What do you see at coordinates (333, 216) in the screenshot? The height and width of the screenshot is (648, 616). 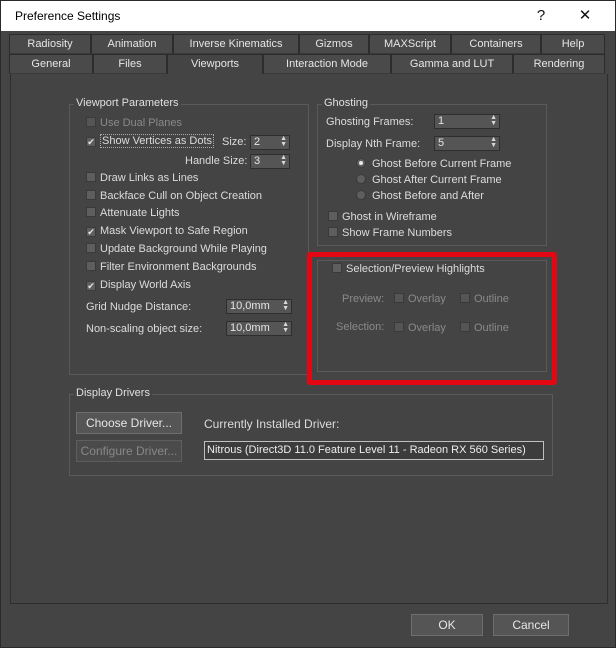 I see `ghost-wireframe-checkbox` at bounding box center [333, 216].